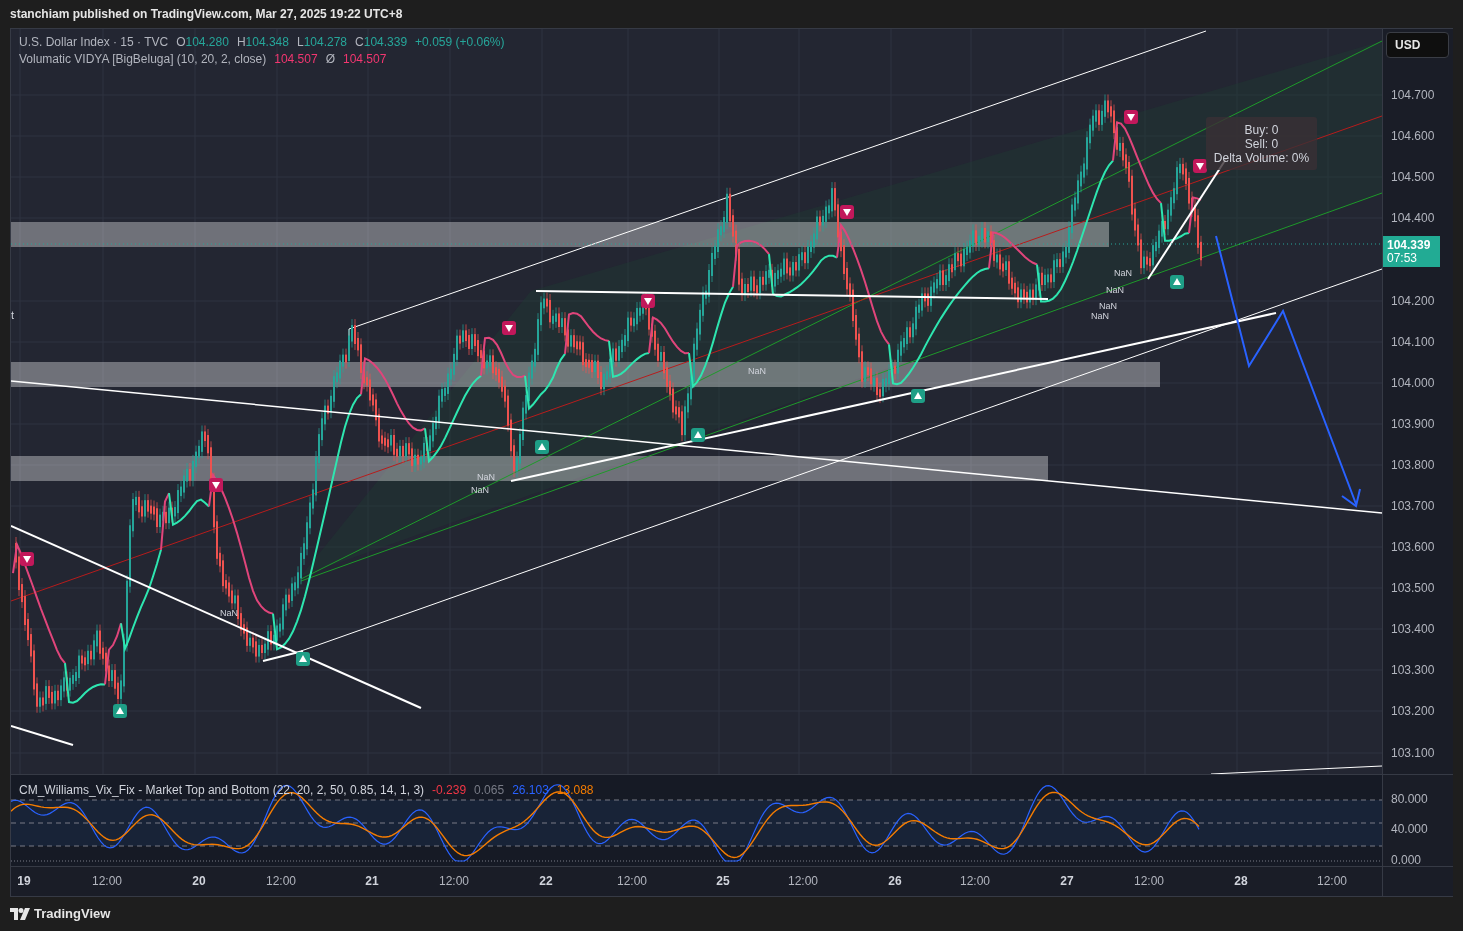 The width and height of the screenshot is (1463, 931). What do you see at coordinates (723, 881) in the screenshot?
I see `time-tick: 25` at bounding box center [723, 881].